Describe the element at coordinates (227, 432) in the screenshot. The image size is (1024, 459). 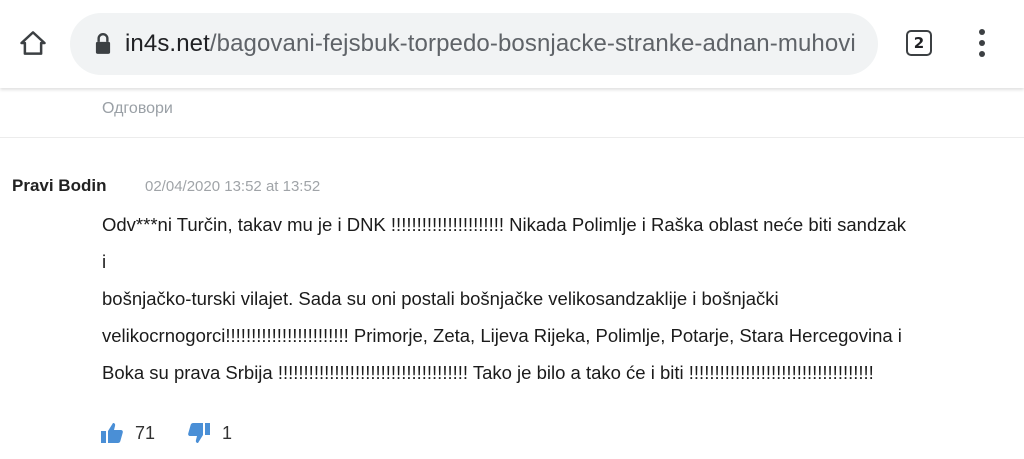
I see `dislike-count: 1` at that location.